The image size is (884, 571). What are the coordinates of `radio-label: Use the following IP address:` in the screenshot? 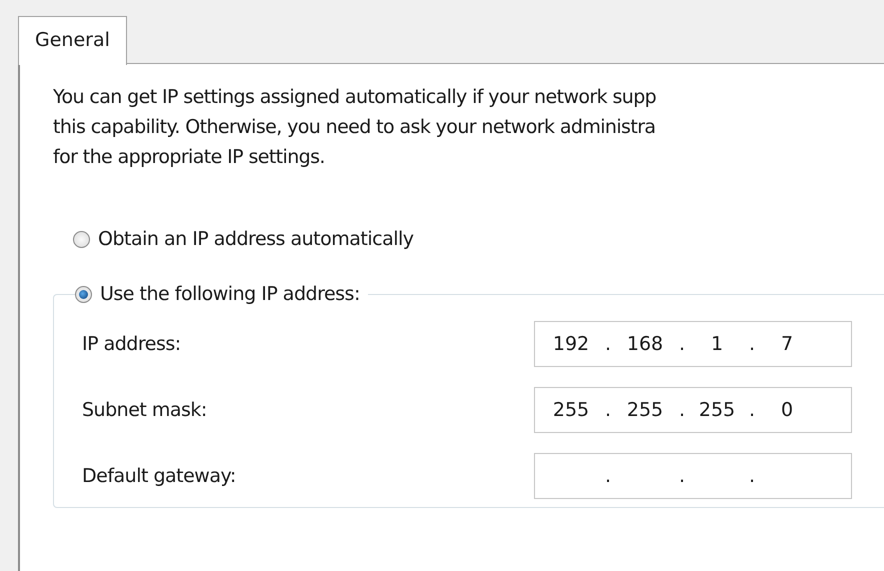 It's located at (230, 294).